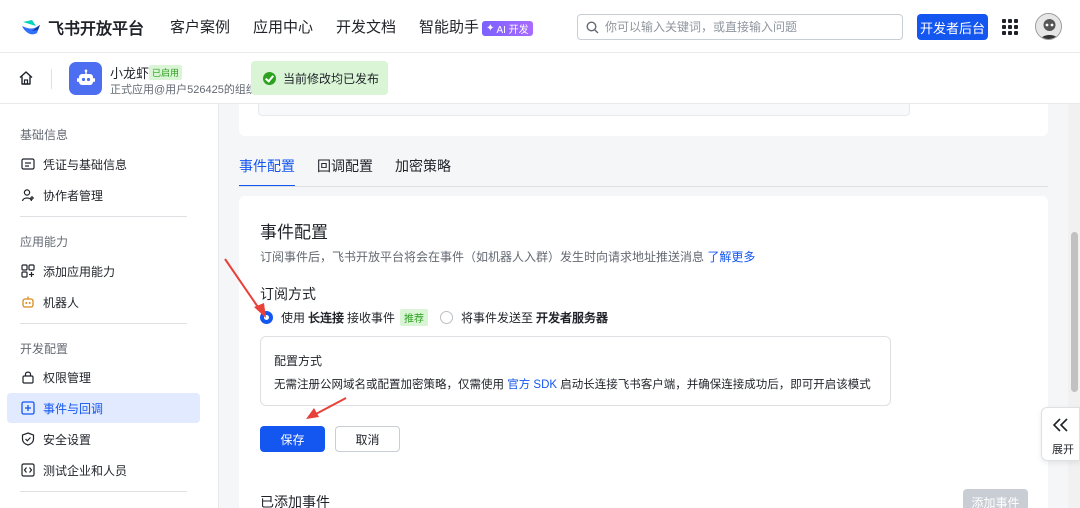 This screenshot has width=1080, height=508. I want to click on option-server-bold: 开发者服务器, so click(572, 318).